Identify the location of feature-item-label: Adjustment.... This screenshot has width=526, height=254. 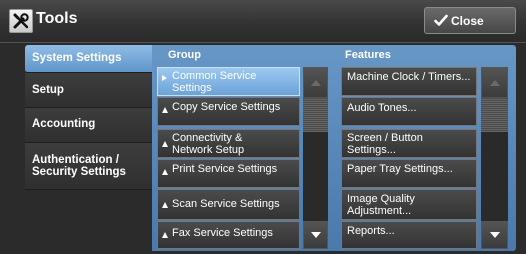
(379, 211).